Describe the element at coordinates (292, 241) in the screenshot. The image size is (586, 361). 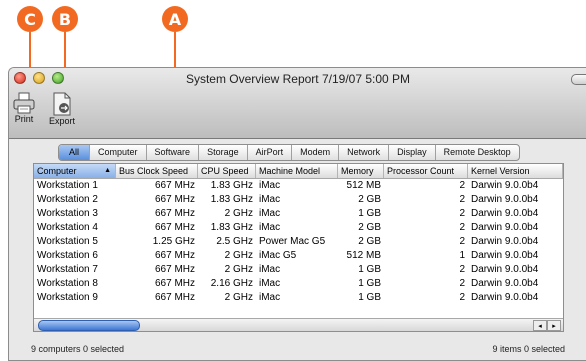
I see `table-cell: Power Mac G5` at that location.